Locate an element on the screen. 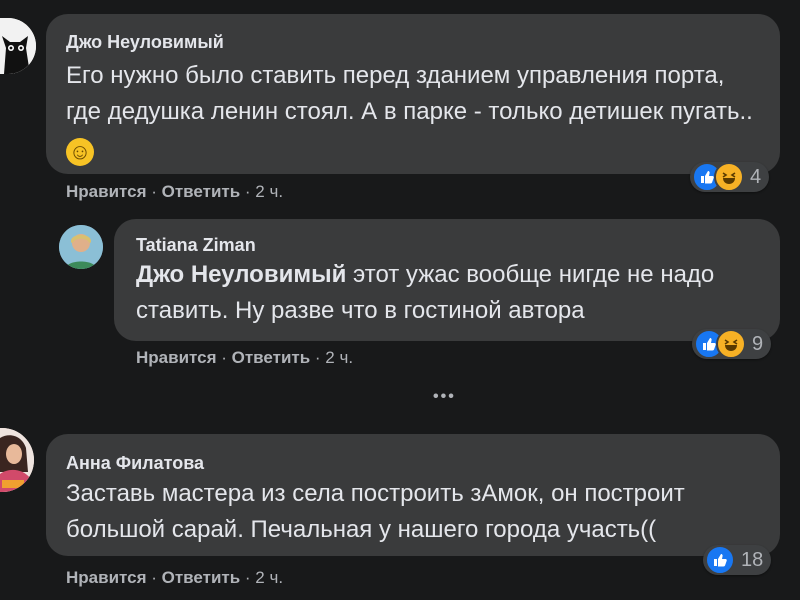 The width and height of the screenshot is (800, 600). reaction-summary: 9 is located at coordinates (732, 344).